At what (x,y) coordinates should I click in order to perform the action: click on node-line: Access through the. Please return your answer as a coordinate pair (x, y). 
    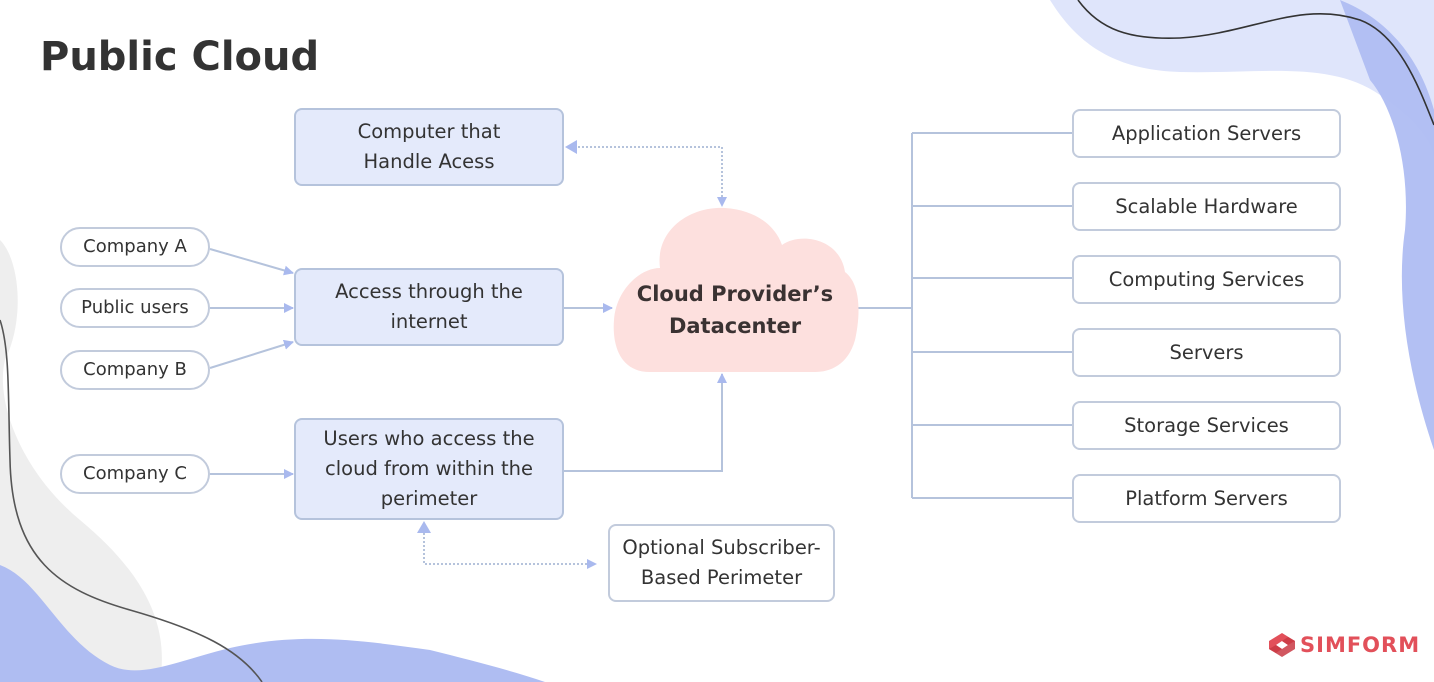
    Looking at the image, I should click on (429, 291).